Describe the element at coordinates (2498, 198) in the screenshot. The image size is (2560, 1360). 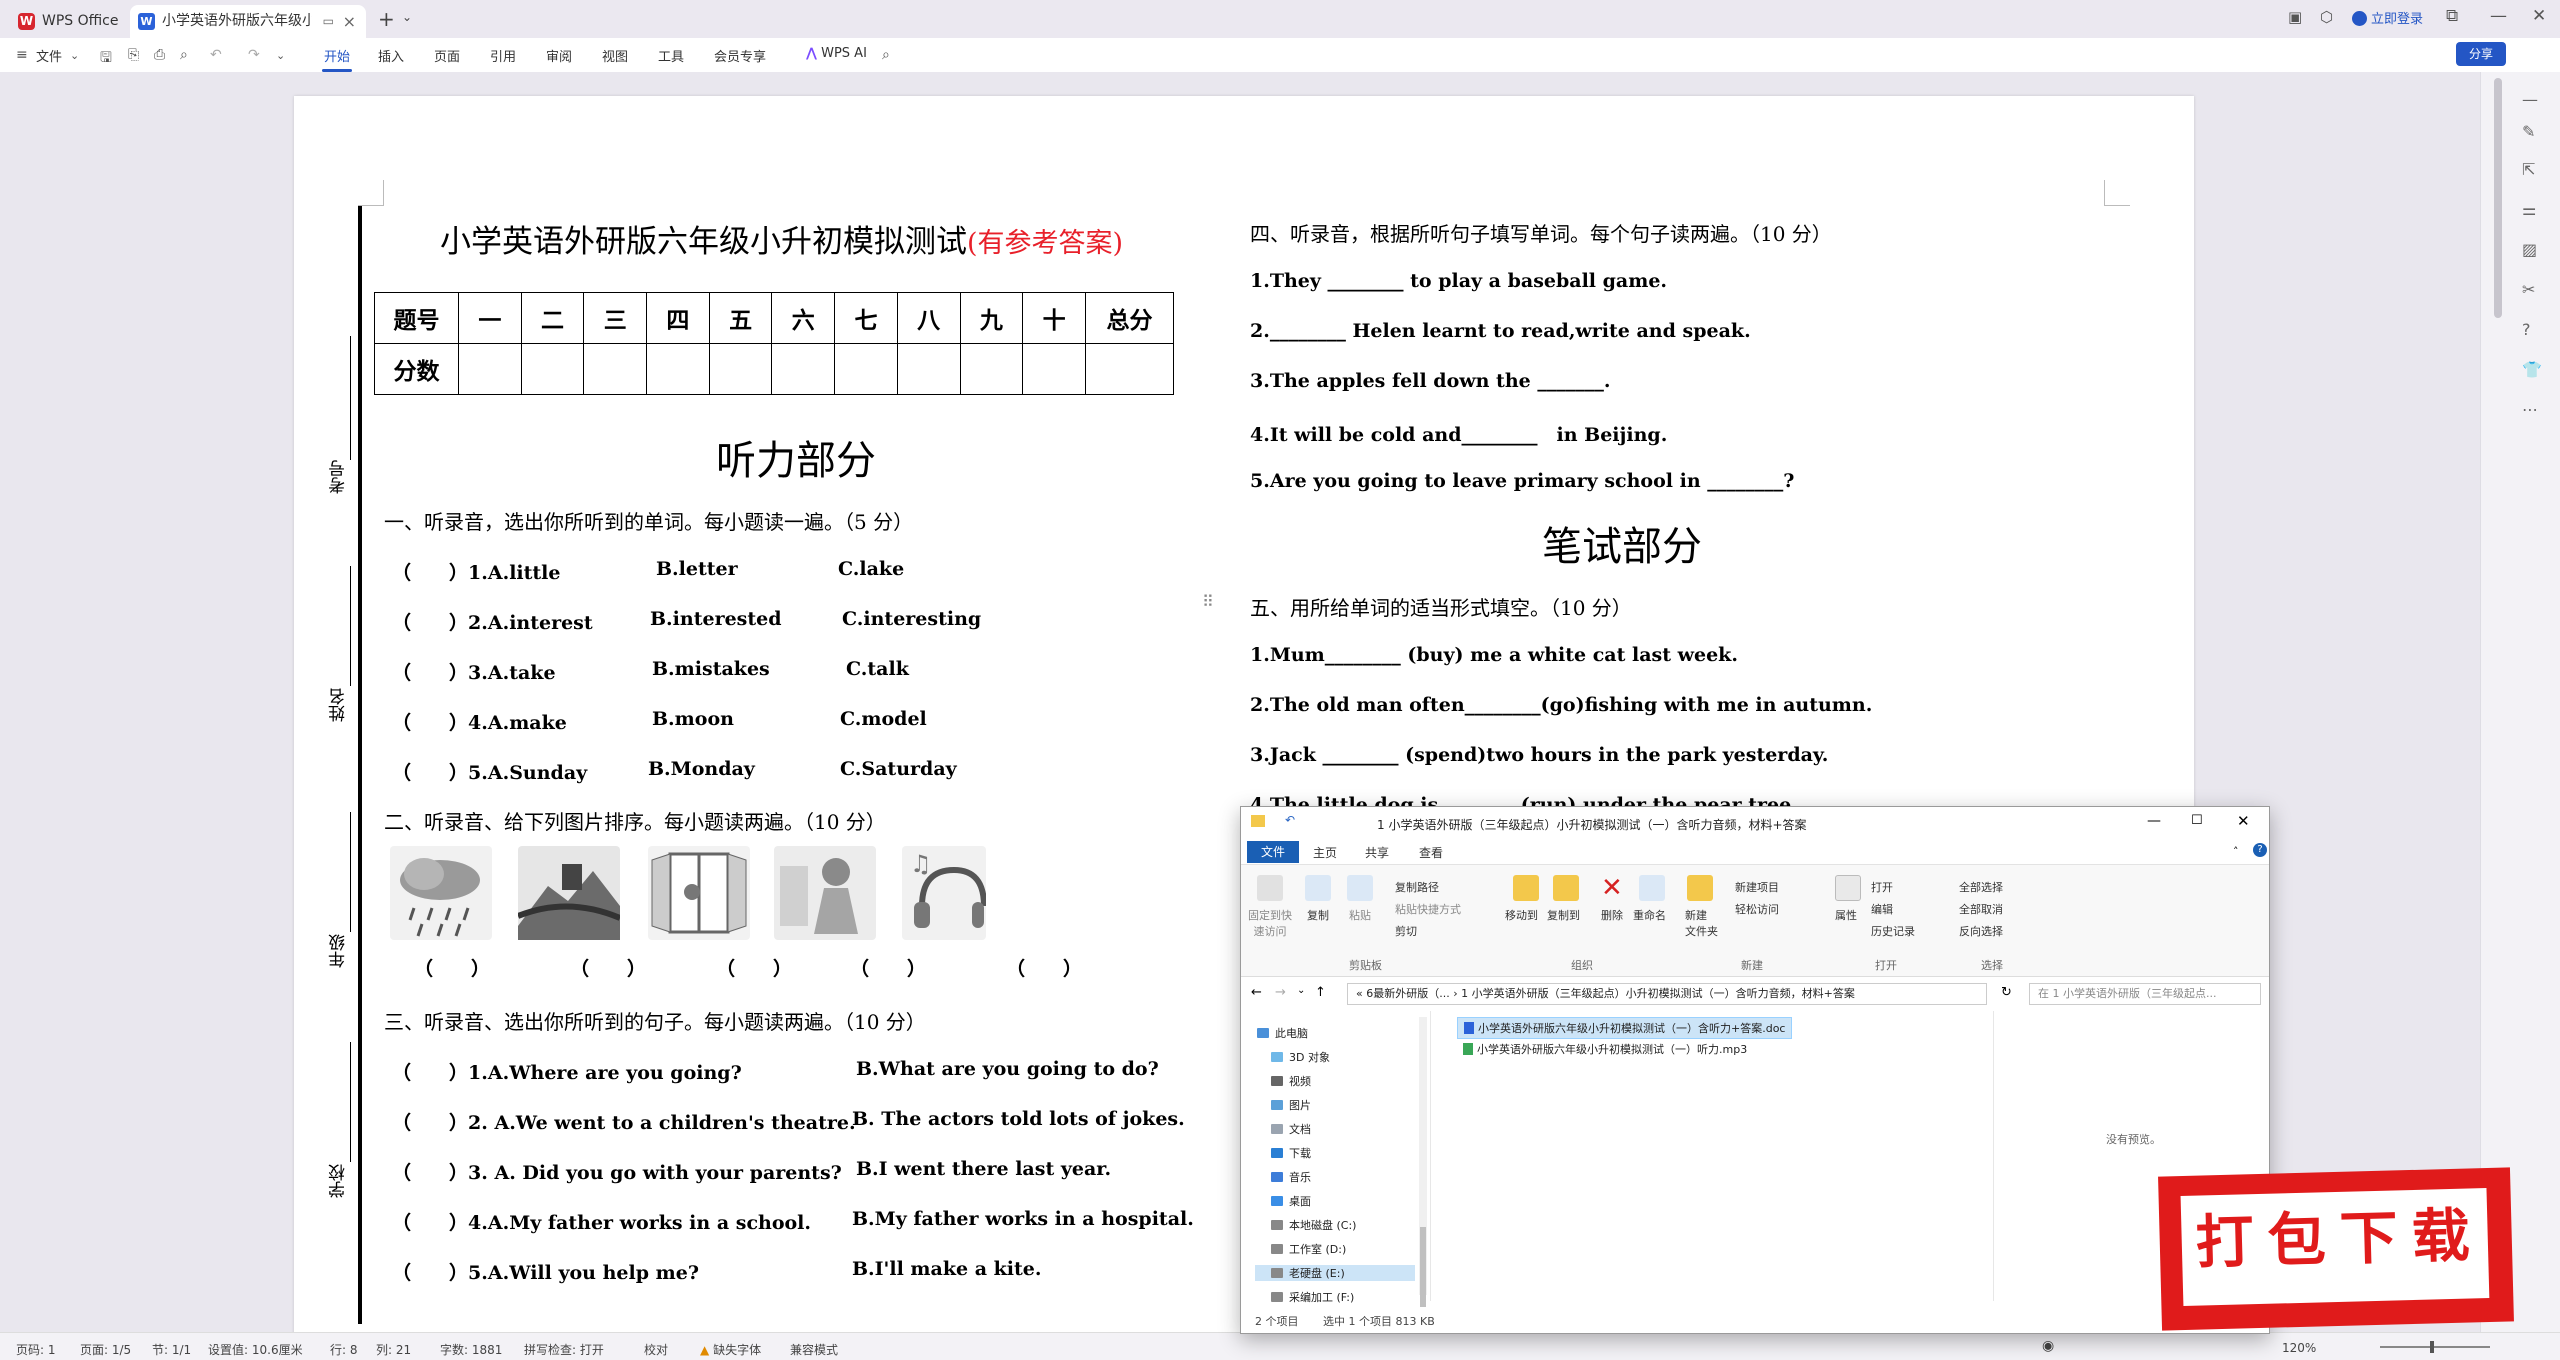
I see `vertical-scrollbar` at that location.